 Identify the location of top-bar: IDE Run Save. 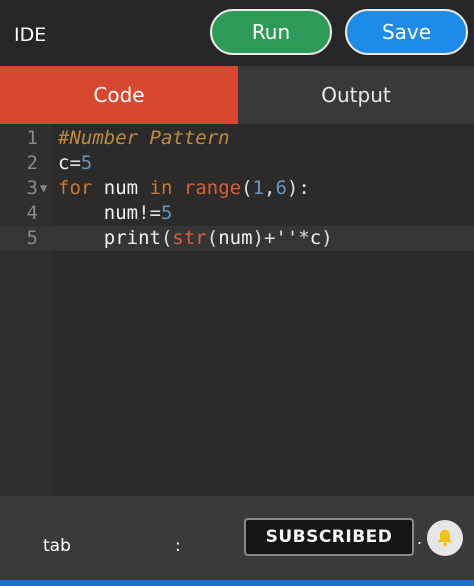
(237, 33).